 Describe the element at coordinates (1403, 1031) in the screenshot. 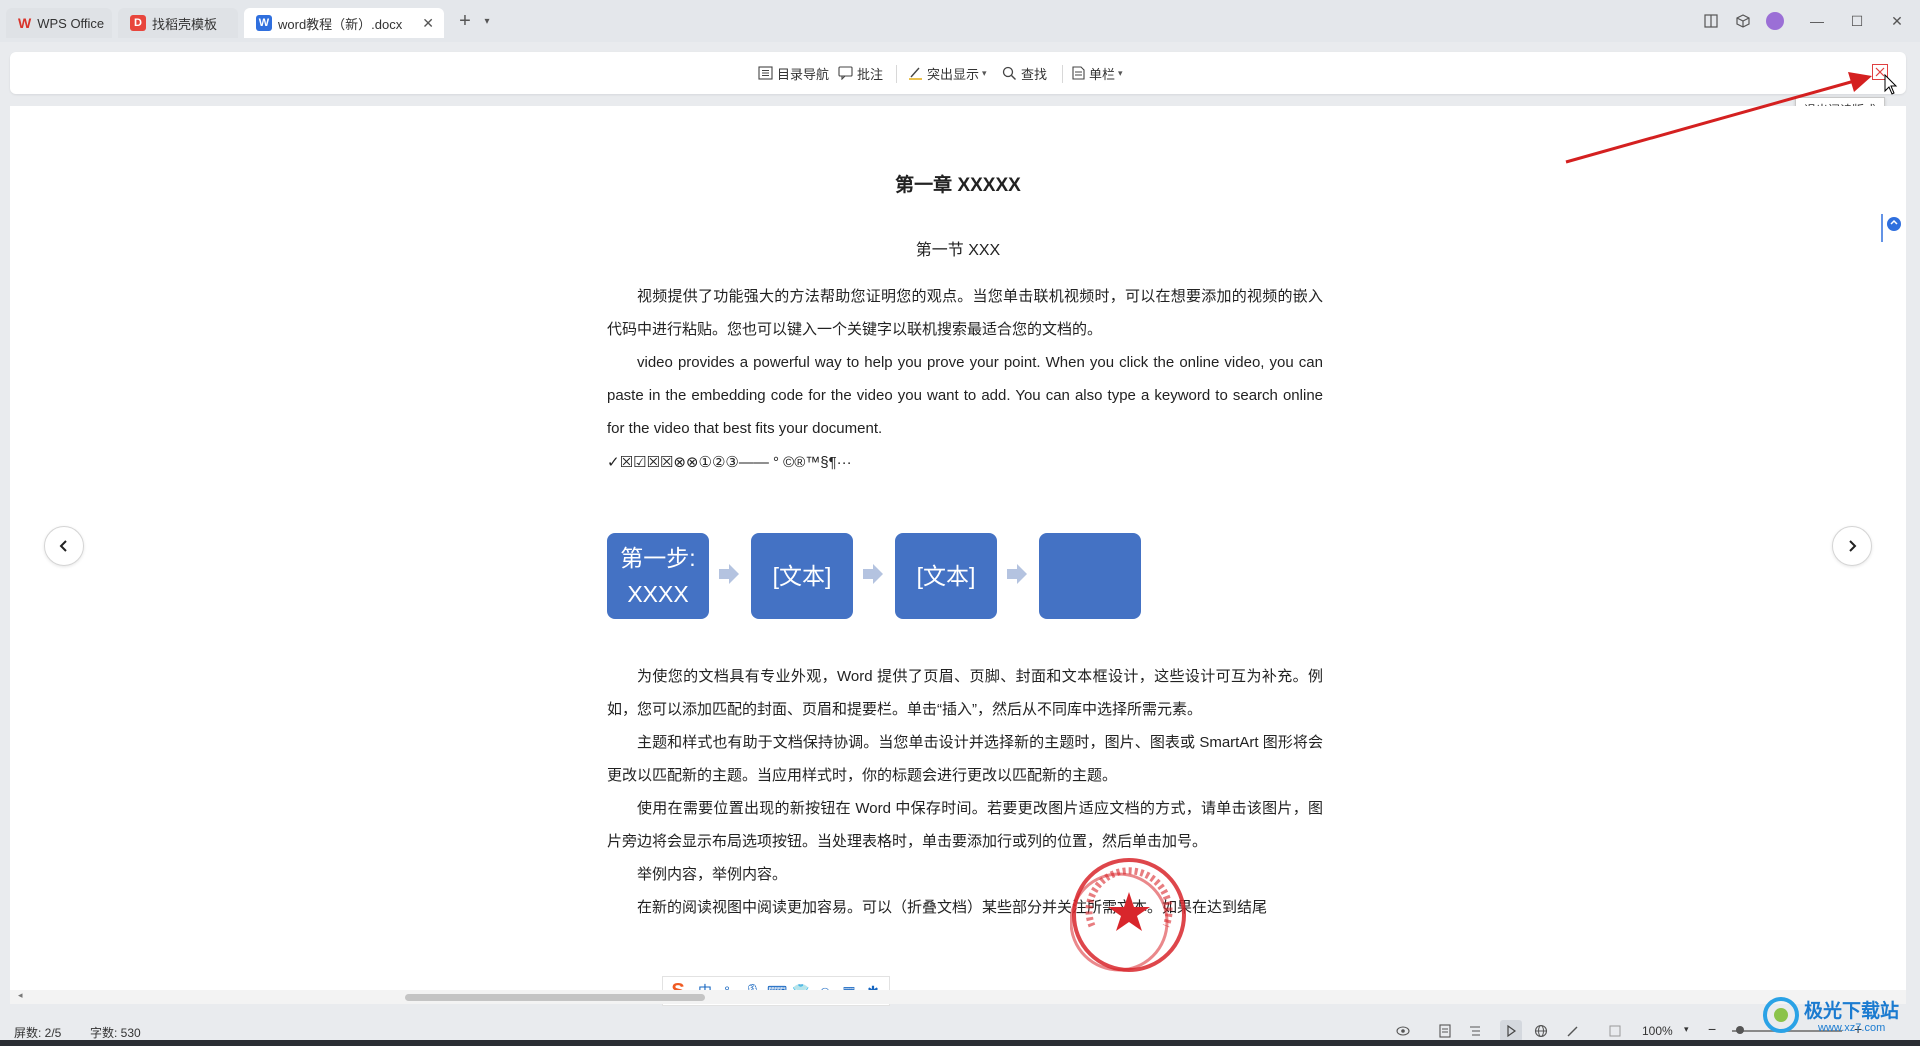

I see `eye-icon` at that location.